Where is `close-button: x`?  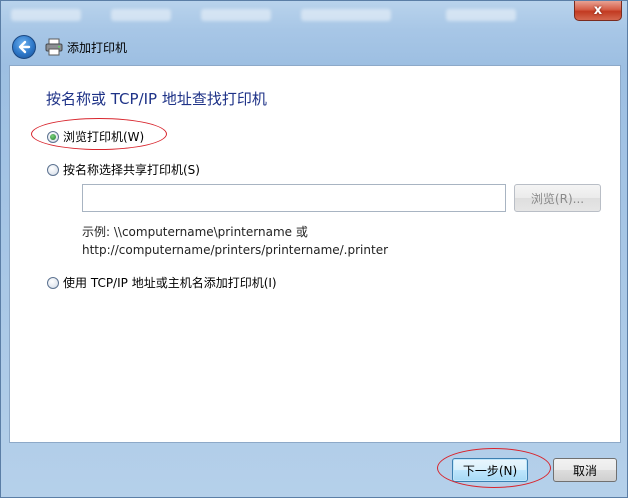 close-button: x is located at coordinates (598, 11).